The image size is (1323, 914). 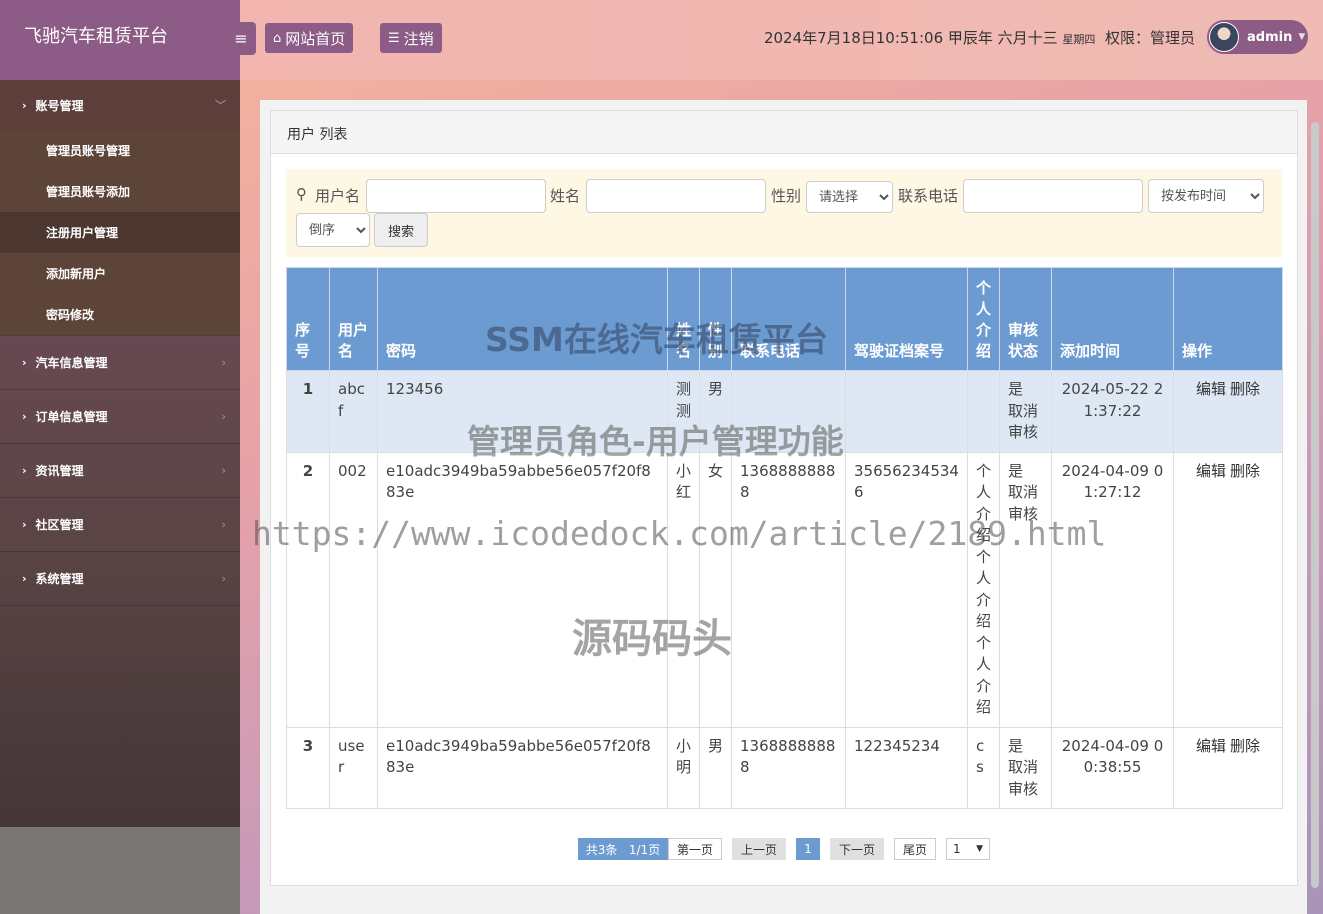 I want to click on username-text: admin, so click(x=1270, y=37).